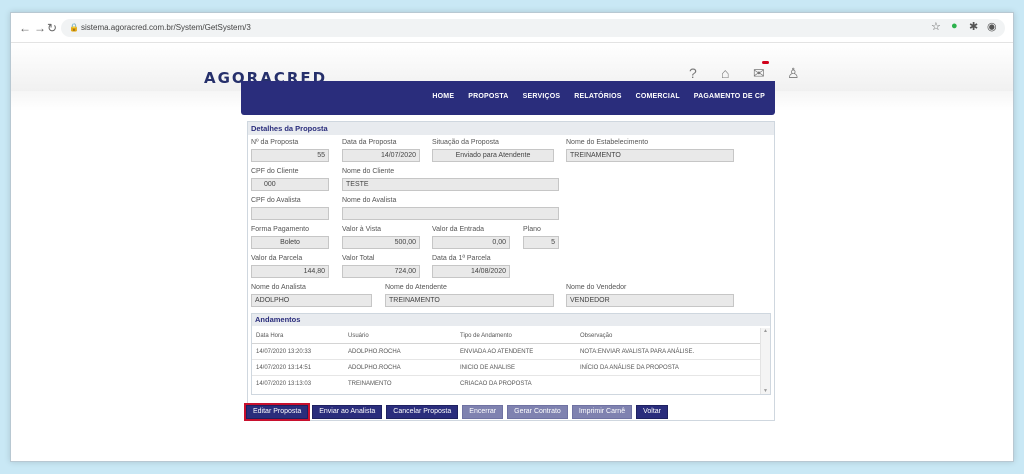 Image resolution: width=1024 pixels, height=474 pixels. Describe the element at coordinates (493, 155) in the screenshot. I see `situacao-field: Enviado para Atendente` at that location.